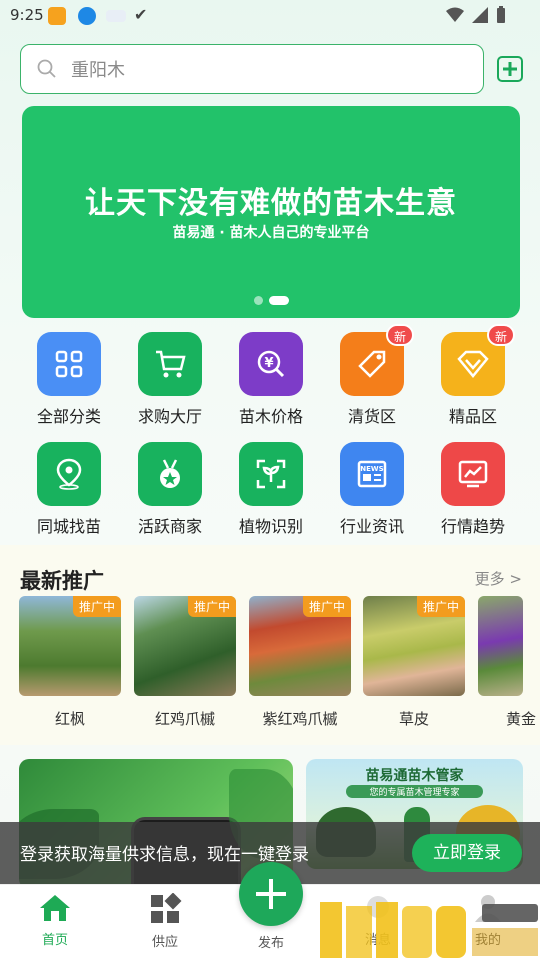  I want to click on grid-item-active-merchants: 活跃商家, so click(170, 489).